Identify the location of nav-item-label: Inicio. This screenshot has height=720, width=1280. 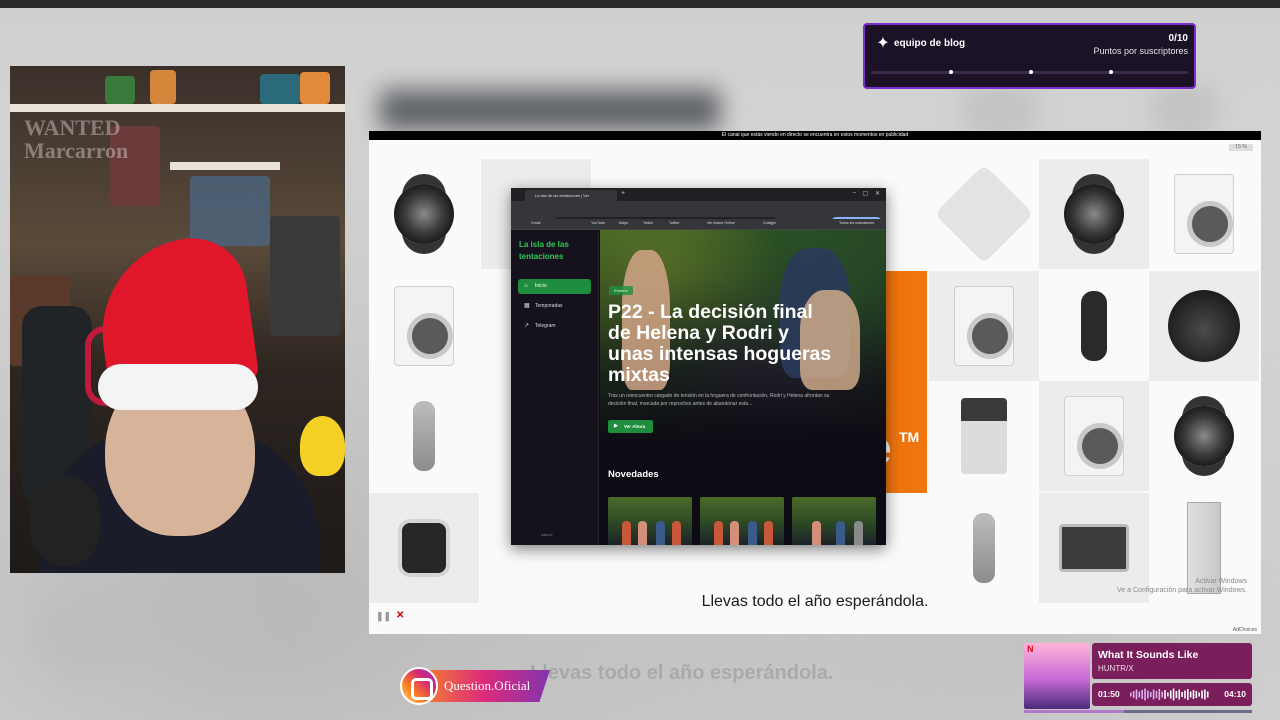
(541, 286).